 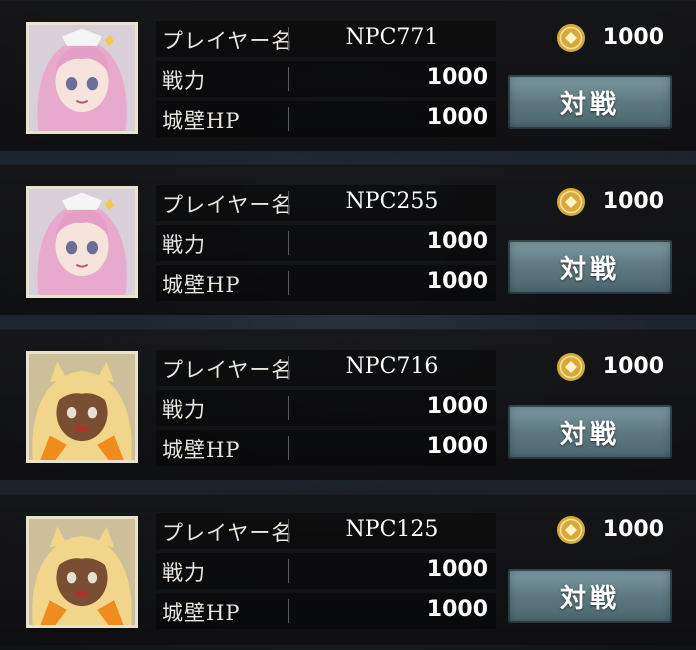 What do you see at coordinates (326, 203) in the screenshot?
I see `player-name-row: プレイヤー名 NPC255` at bounding box center [326, 203].